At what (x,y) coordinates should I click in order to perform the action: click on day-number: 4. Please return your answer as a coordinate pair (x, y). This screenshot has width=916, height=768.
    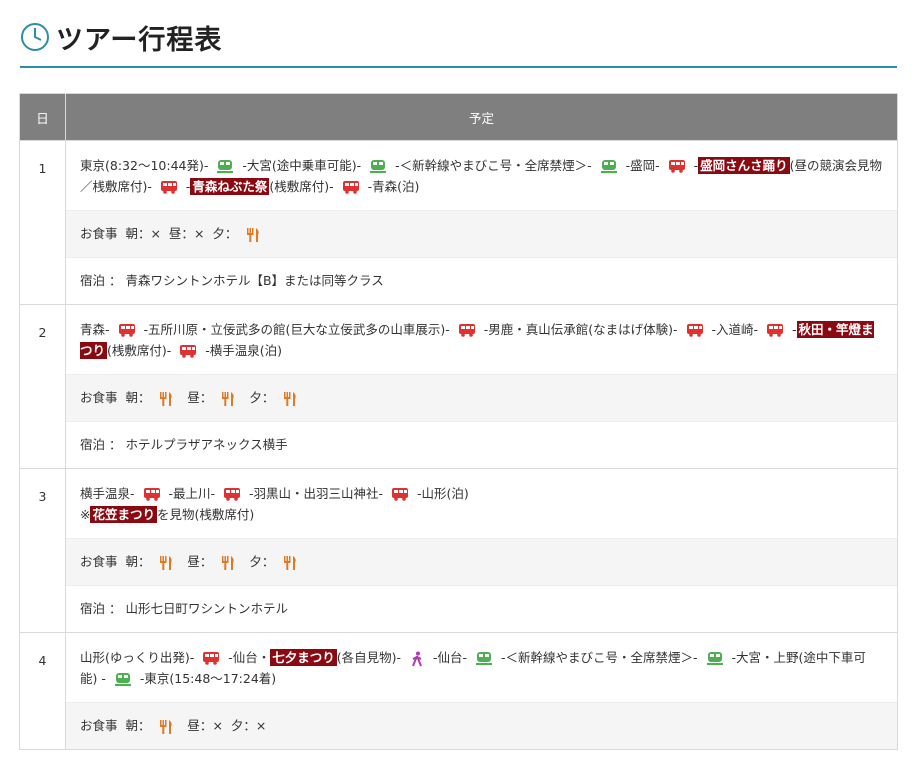
    Looking at the image, I should click on (42, 691).